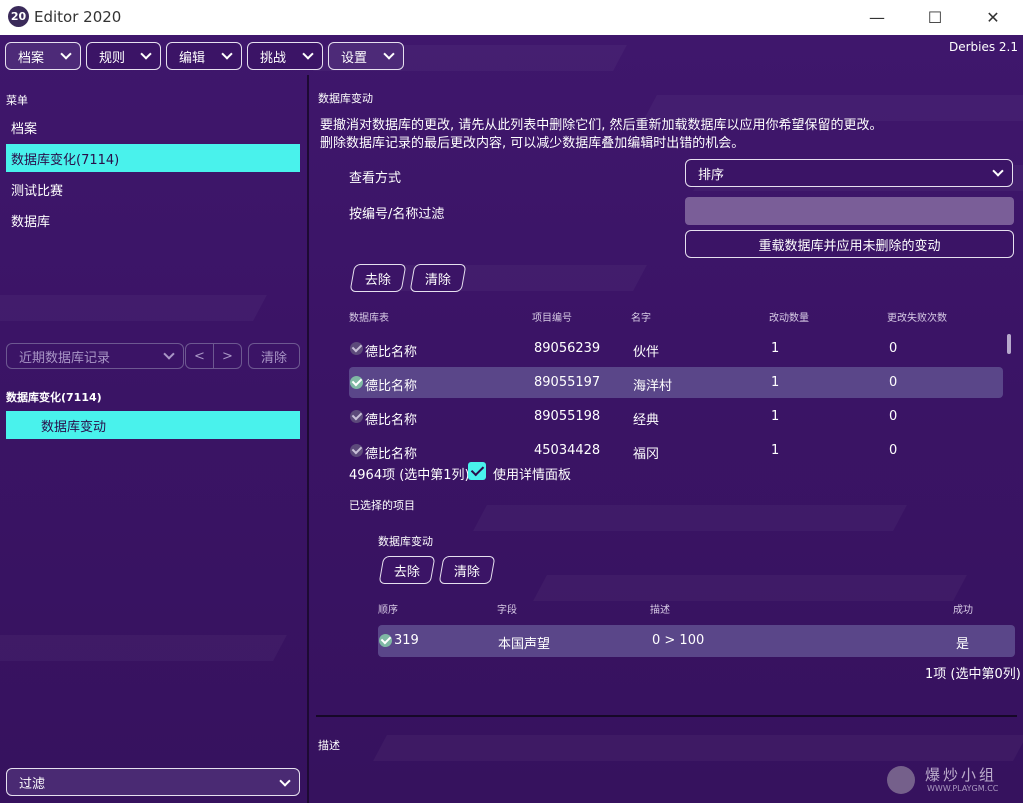  What do you see at coordinates (78, 17) in the screenshot?
I see `window-title: Editor 2020` at bounding box center [78, 17].